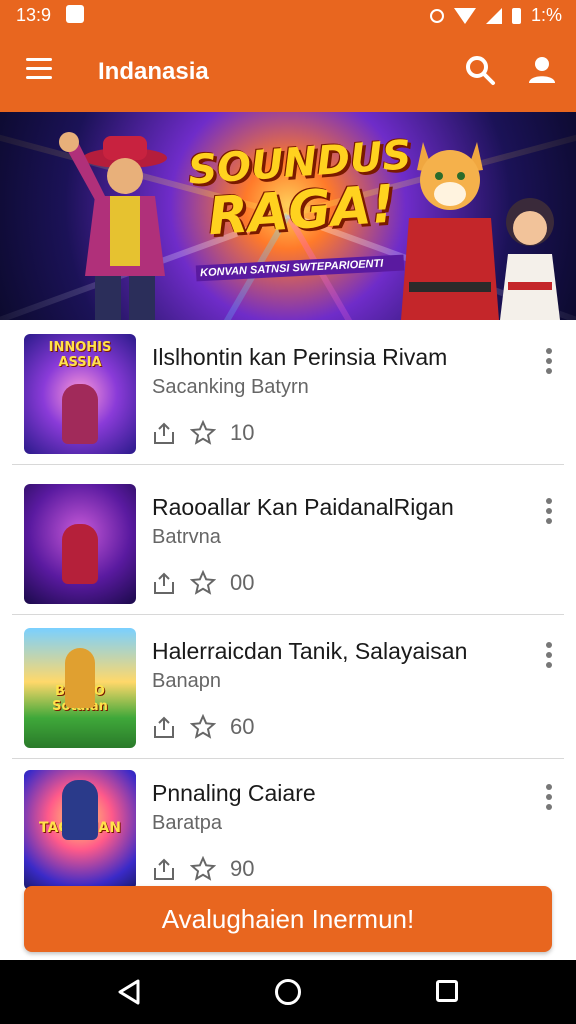 The height and width of the screenshot is (1024, 576). Describe the element at coordinates (186, 537) in the screenshot. I see `item-subtitle: Batrvna` at that location.